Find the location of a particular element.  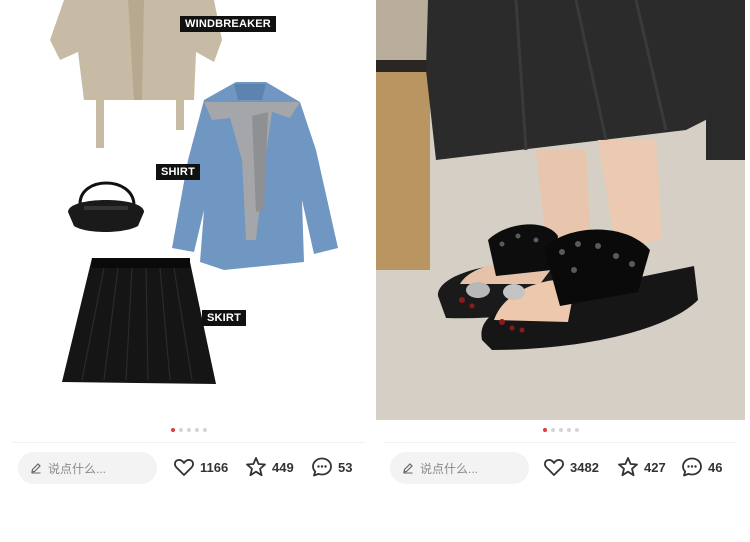

comment-button: 46 is located at coordinates (701, 467).